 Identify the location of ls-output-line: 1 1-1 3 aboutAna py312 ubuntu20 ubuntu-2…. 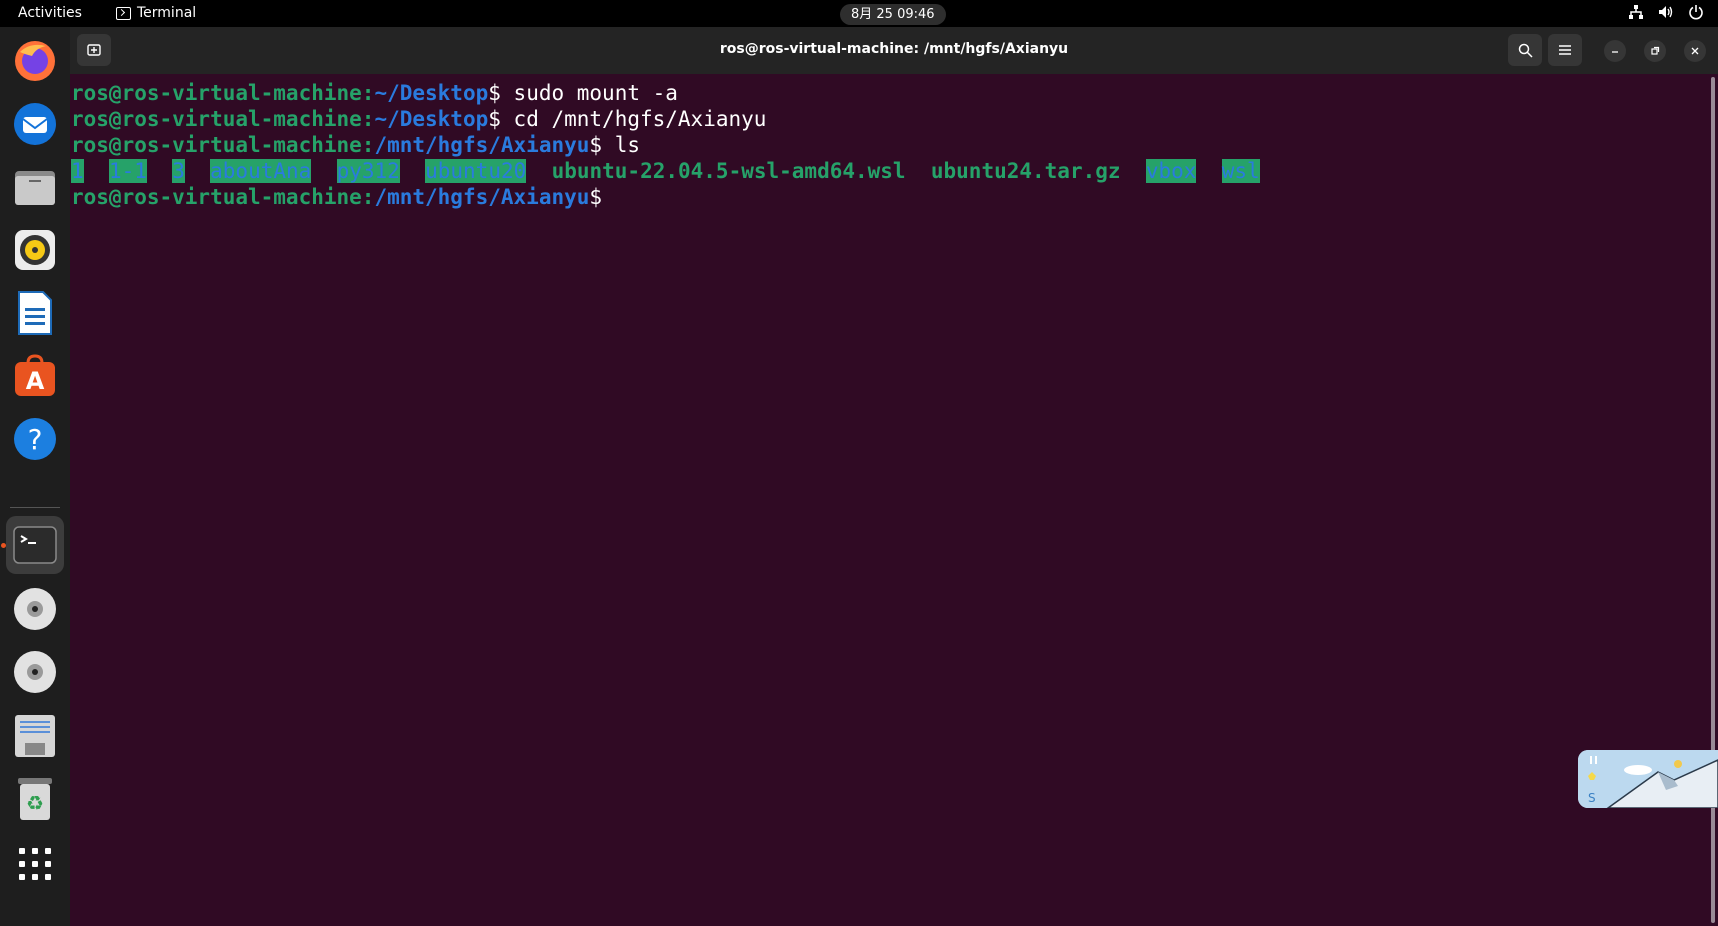
(890, 171).